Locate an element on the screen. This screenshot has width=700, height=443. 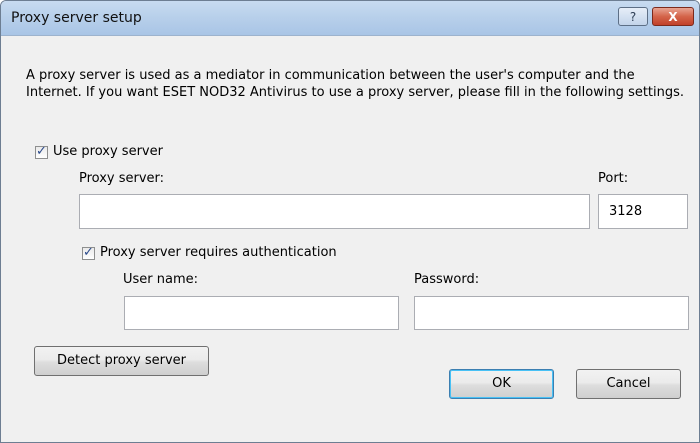
port-label: Port: is located at coordinates (613, 178).